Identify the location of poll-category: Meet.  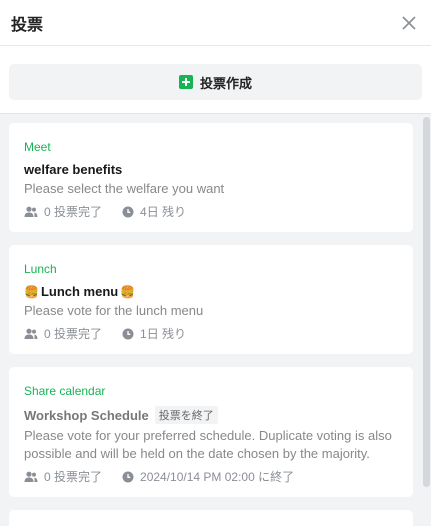
(37, 147).